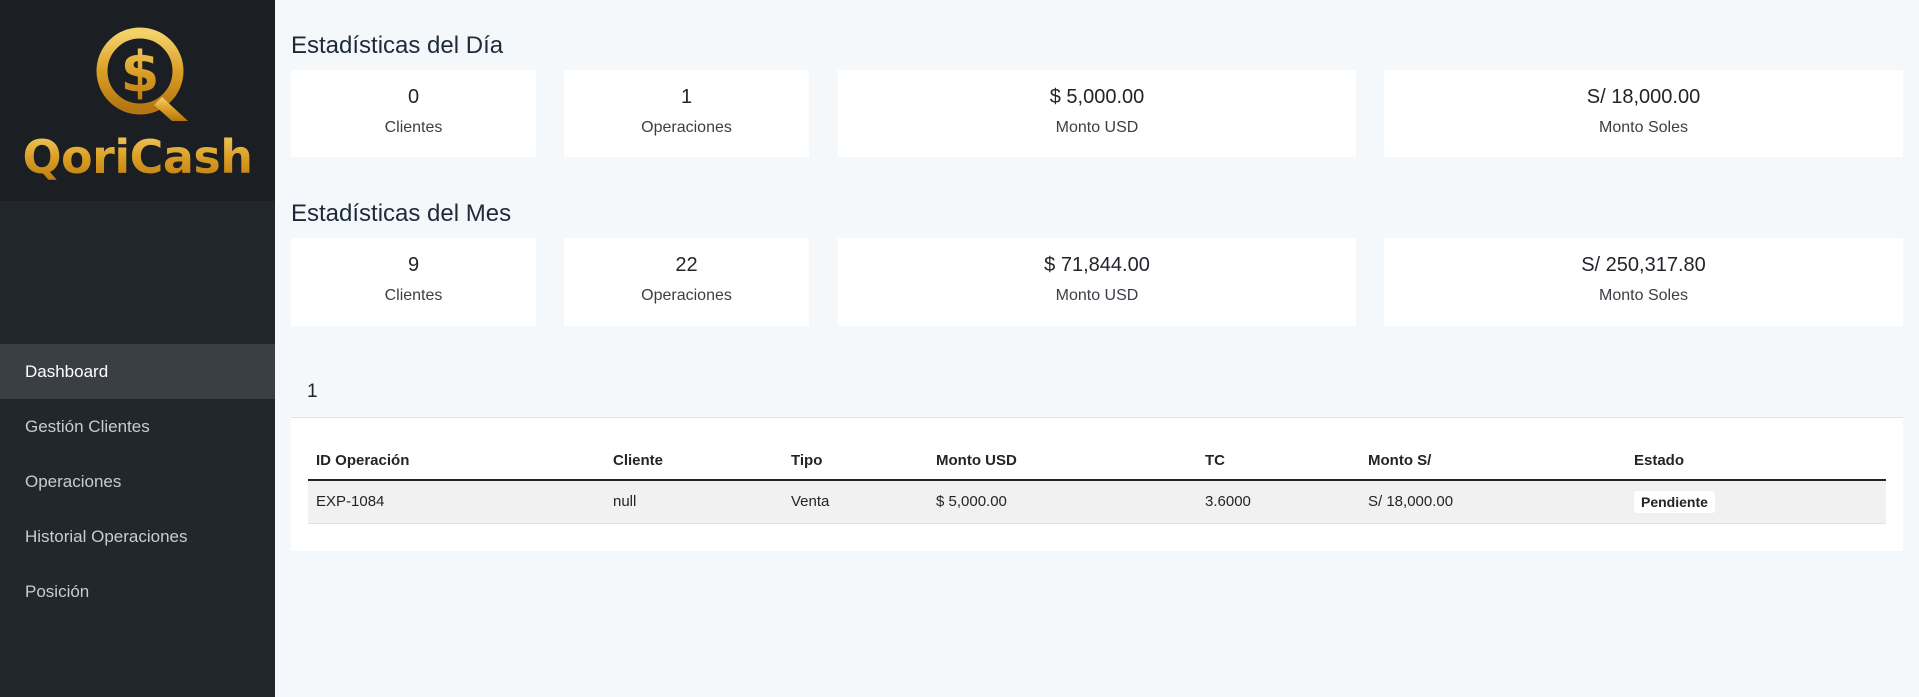 The width and height of the screenshot is (1919, 697). What do you see at coordinates (137, 536) in the screenshot?
I see `sidebar-item-historial-operaciones: Historial Operaciones` at bounding box center [137, 536].